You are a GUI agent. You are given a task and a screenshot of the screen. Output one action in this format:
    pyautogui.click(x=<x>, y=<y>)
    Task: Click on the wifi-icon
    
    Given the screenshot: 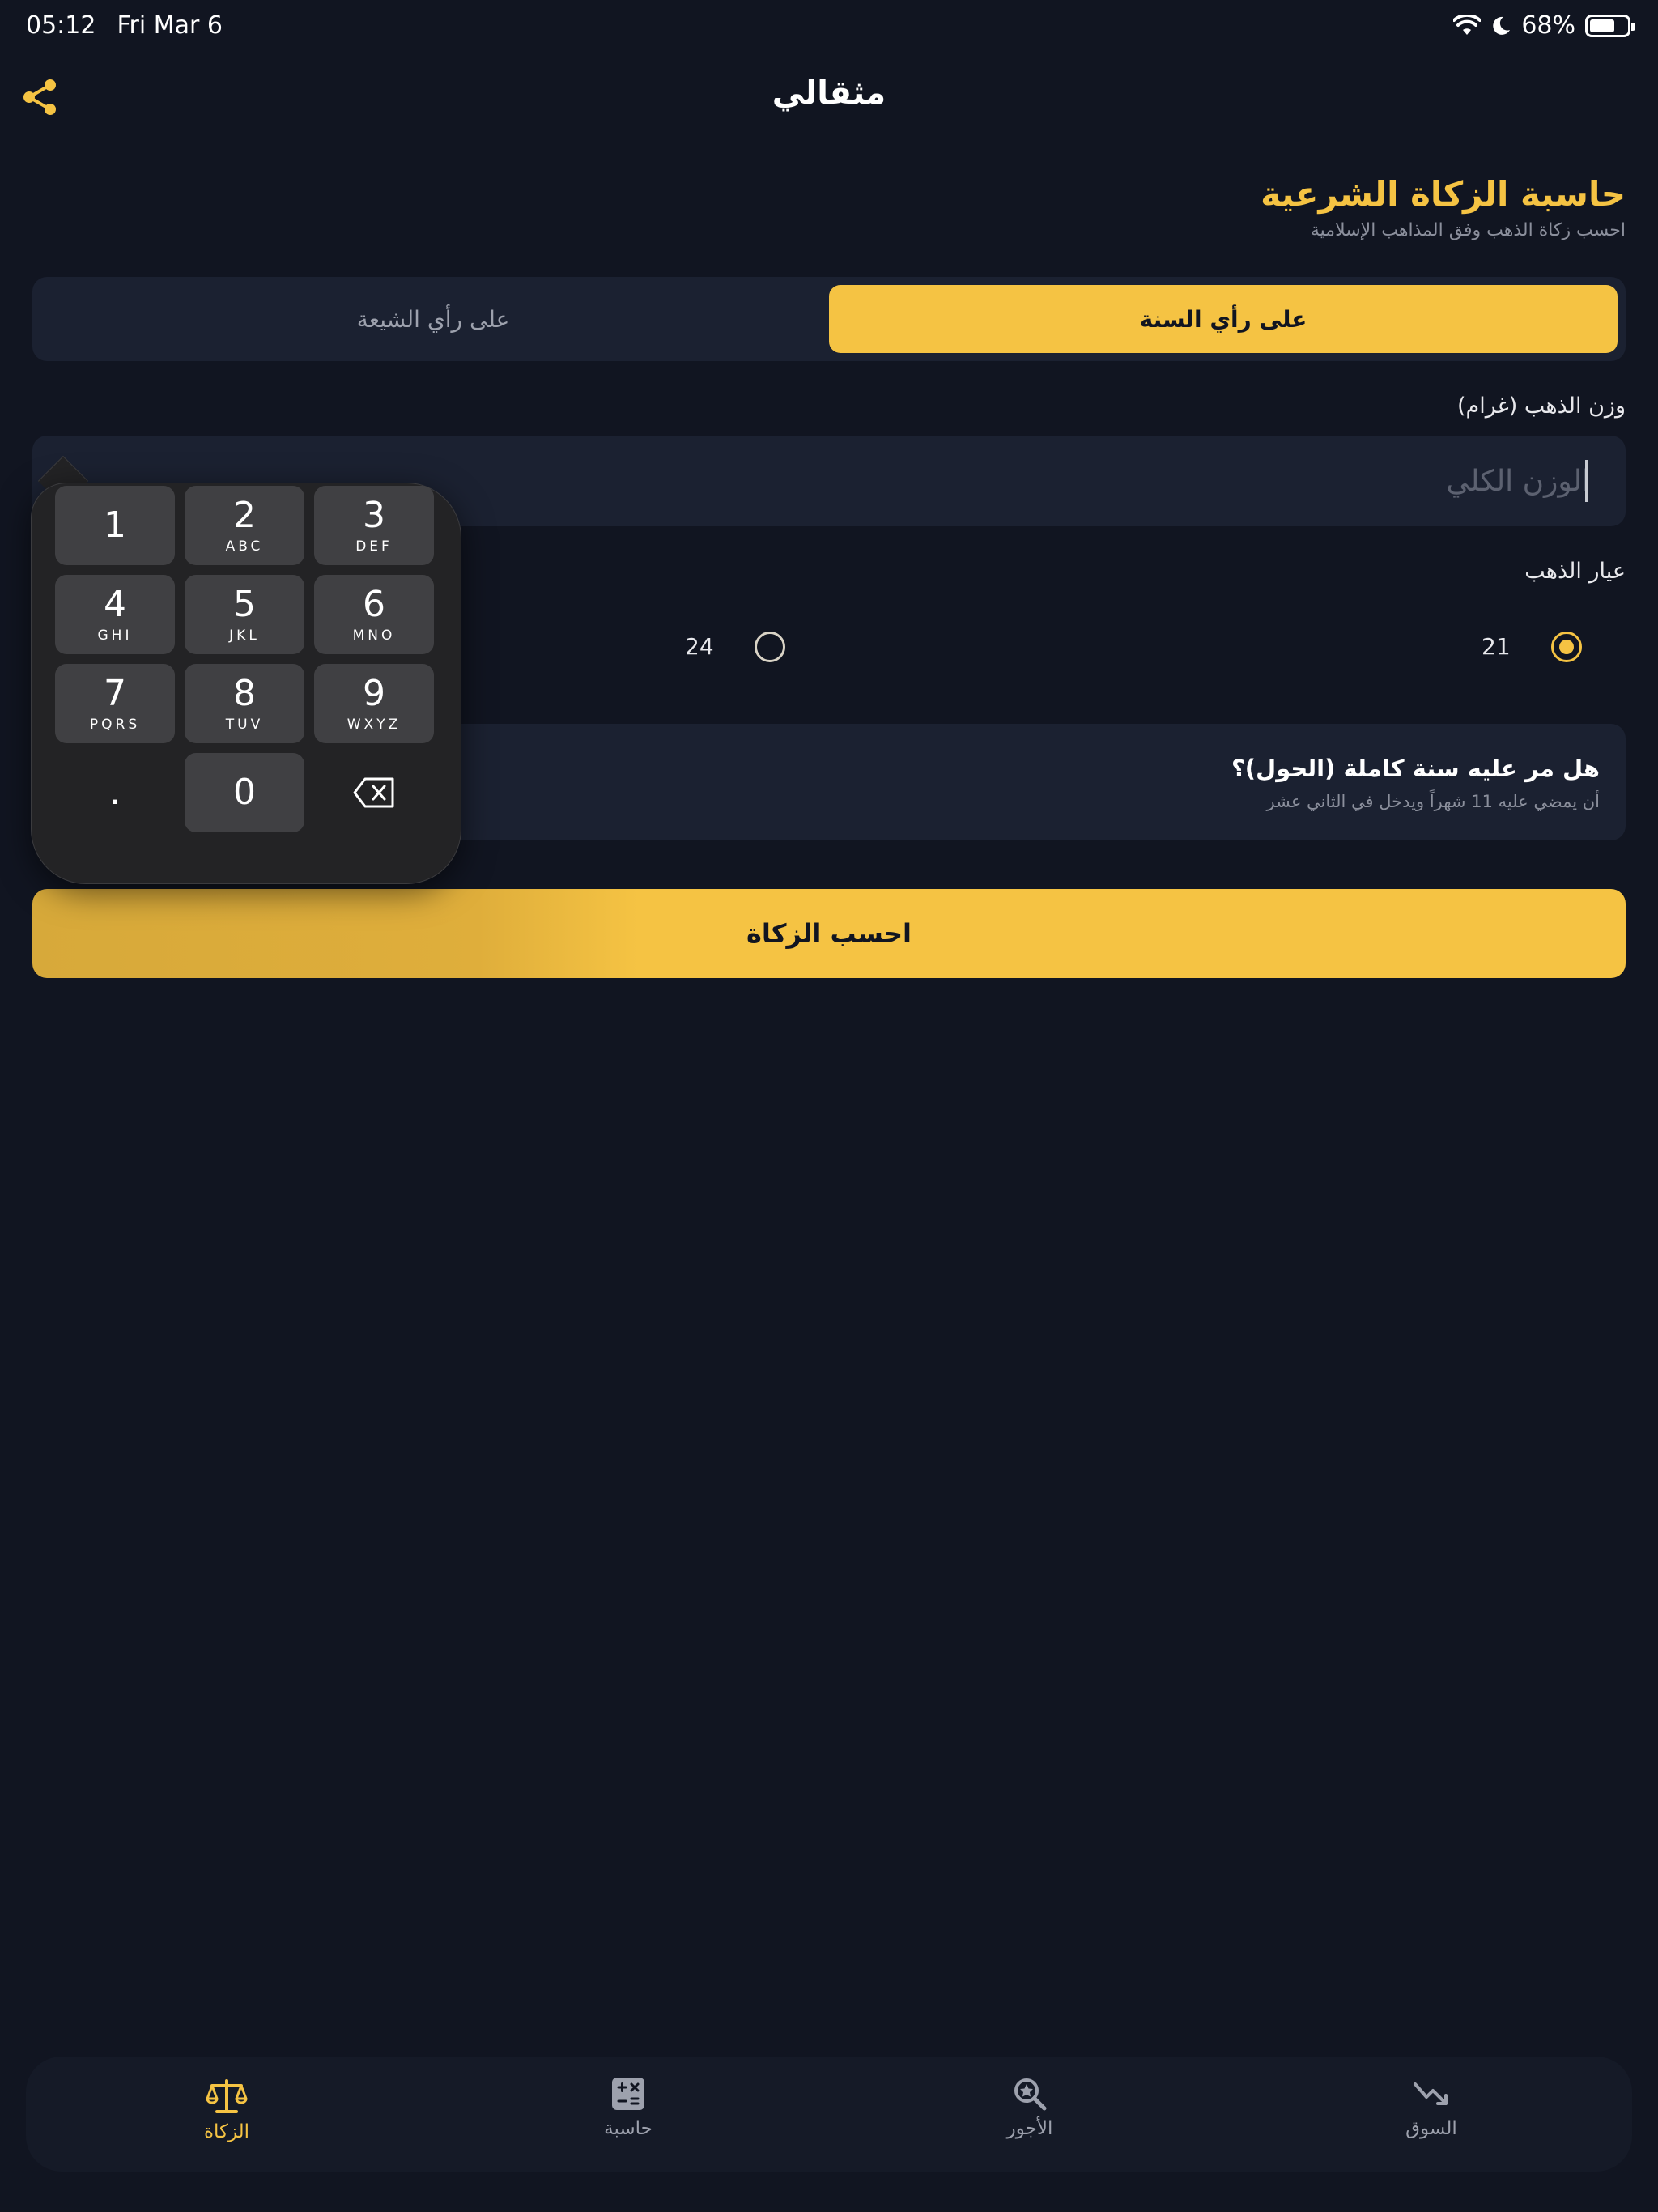 What is the action you would take?
    pyautogui.click(x=1467, y=25)
    